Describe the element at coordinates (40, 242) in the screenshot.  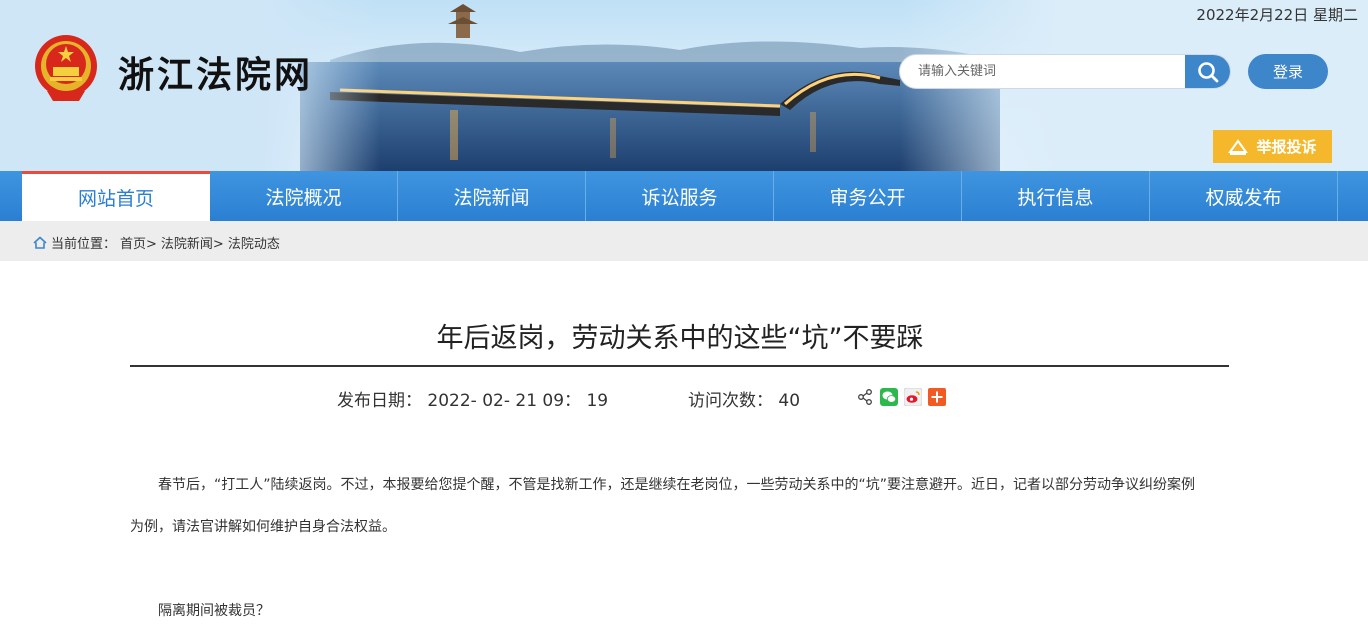
I see `home-icon` at that location.